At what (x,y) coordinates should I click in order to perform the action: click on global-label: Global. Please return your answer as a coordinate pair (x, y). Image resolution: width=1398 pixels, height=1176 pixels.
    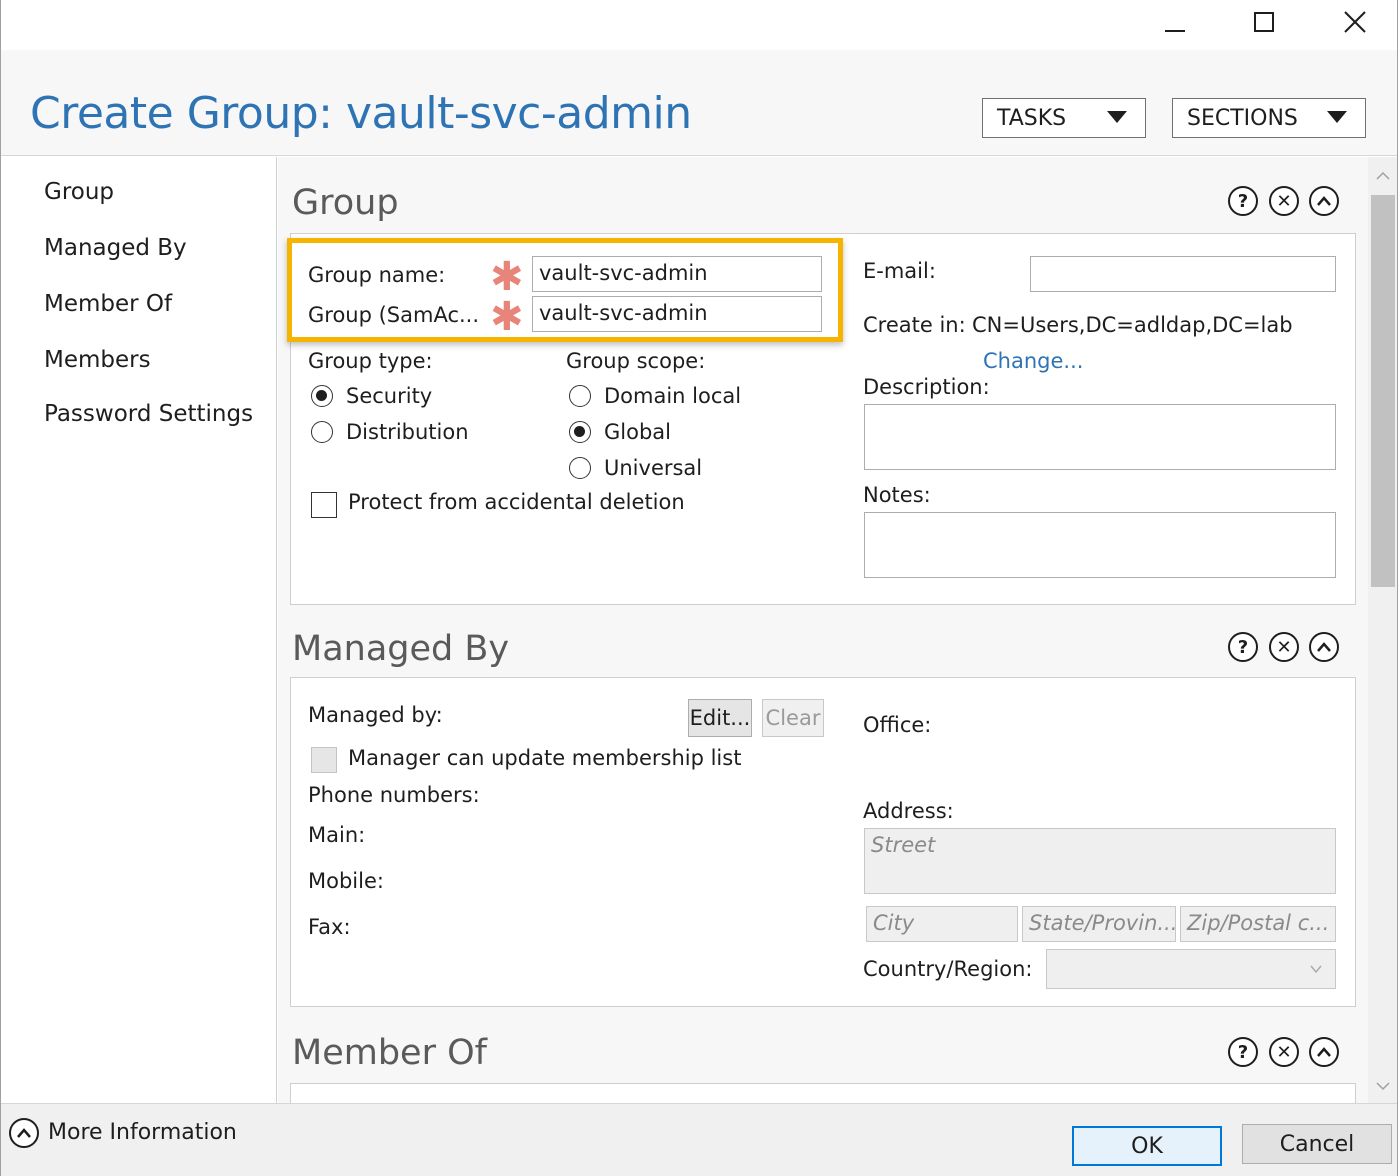
    Looking at the image, I should click on (637, 432).